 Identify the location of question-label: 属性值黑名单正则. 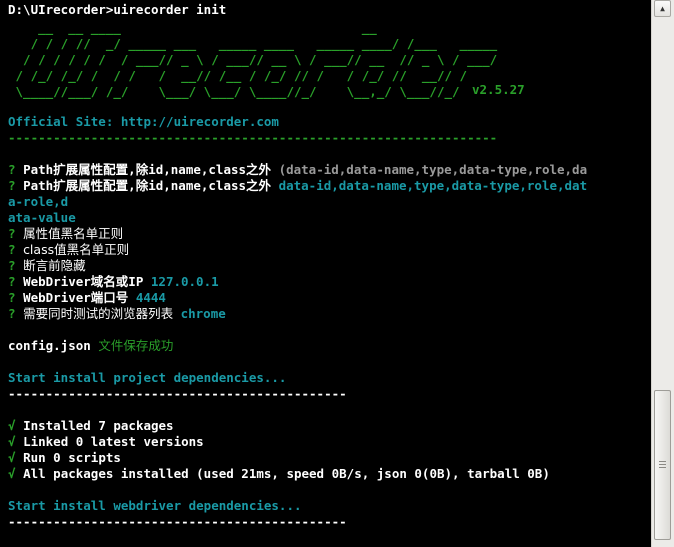
(73, 233).